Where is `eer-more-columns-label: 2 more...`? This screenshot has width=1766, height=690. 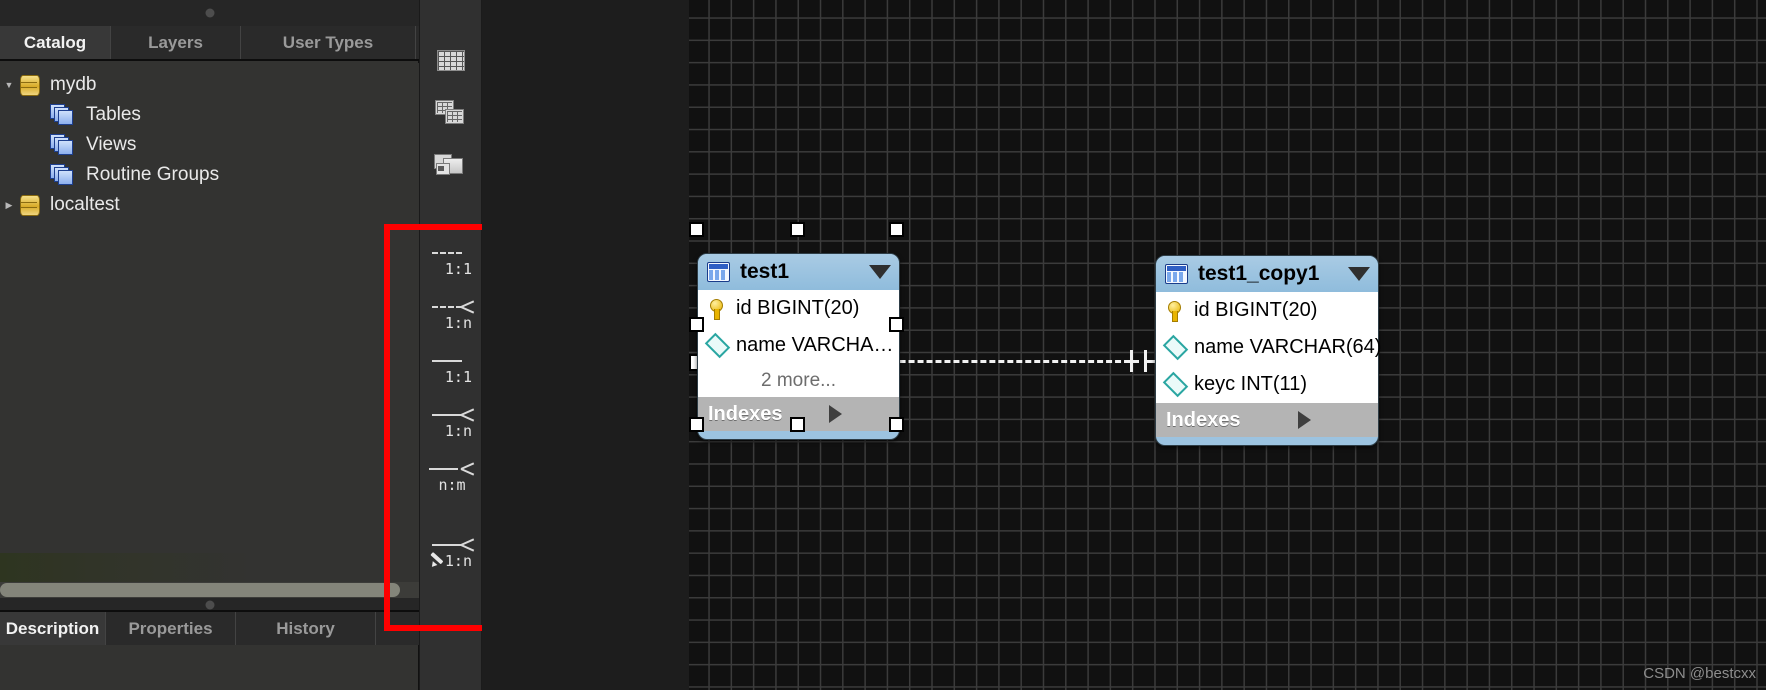
eer-more-columns-label: 2 more... is located at coordinates (798, 380).